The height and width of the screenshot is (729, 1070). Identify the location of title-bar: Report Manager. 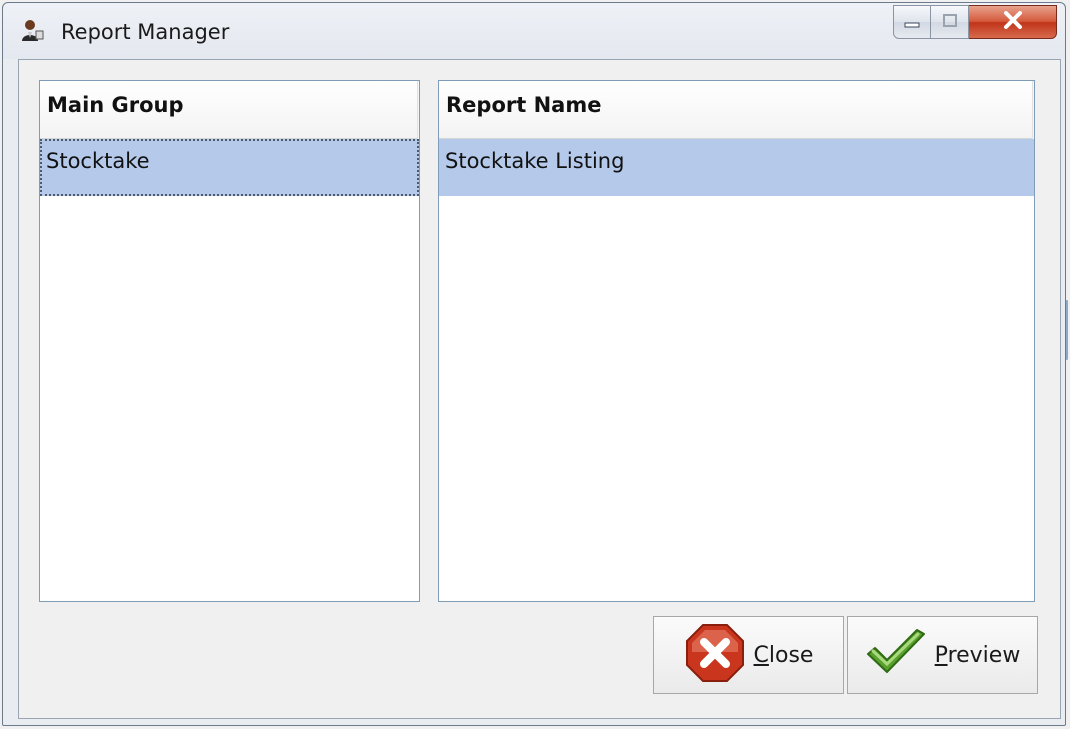
(534, 30).